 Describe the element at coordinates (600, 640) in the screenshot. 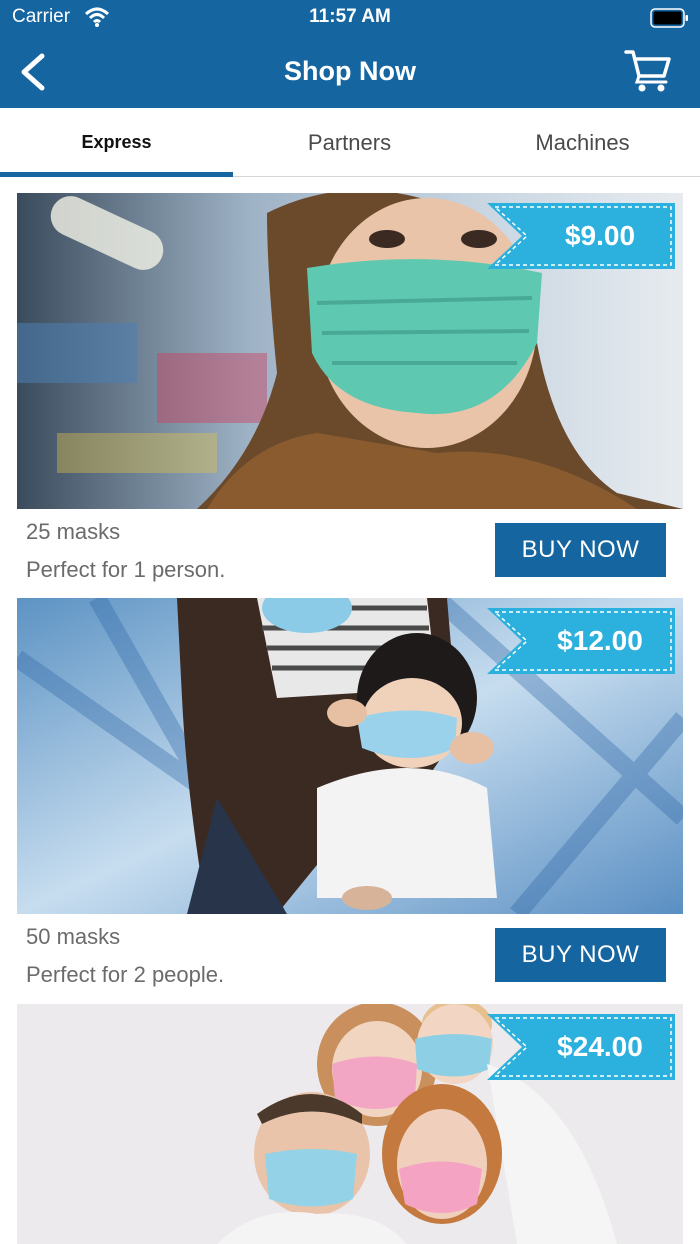

I see `price-tag: $12.00` at that location.